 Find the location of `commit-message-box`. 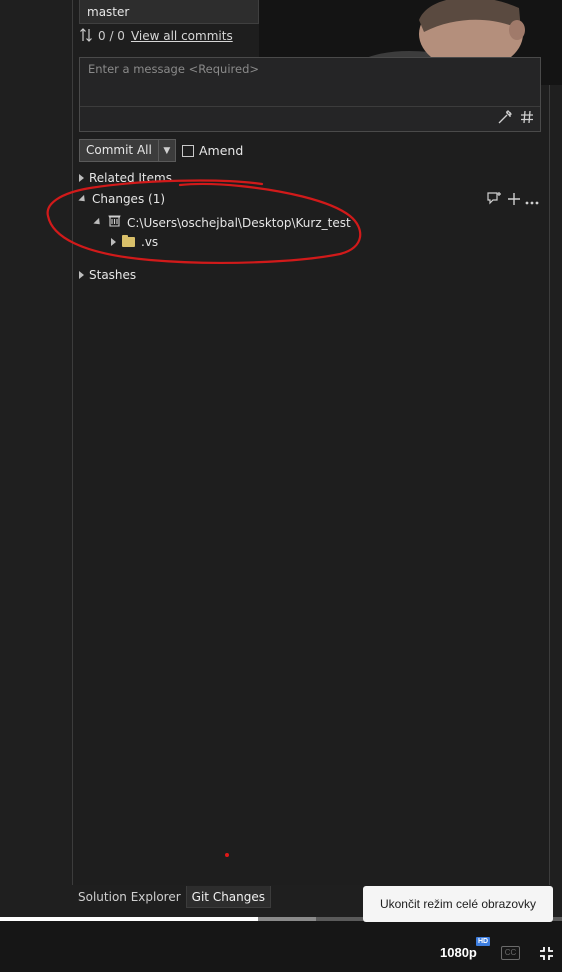

commit-message-box is located at coordinates (310, 94).